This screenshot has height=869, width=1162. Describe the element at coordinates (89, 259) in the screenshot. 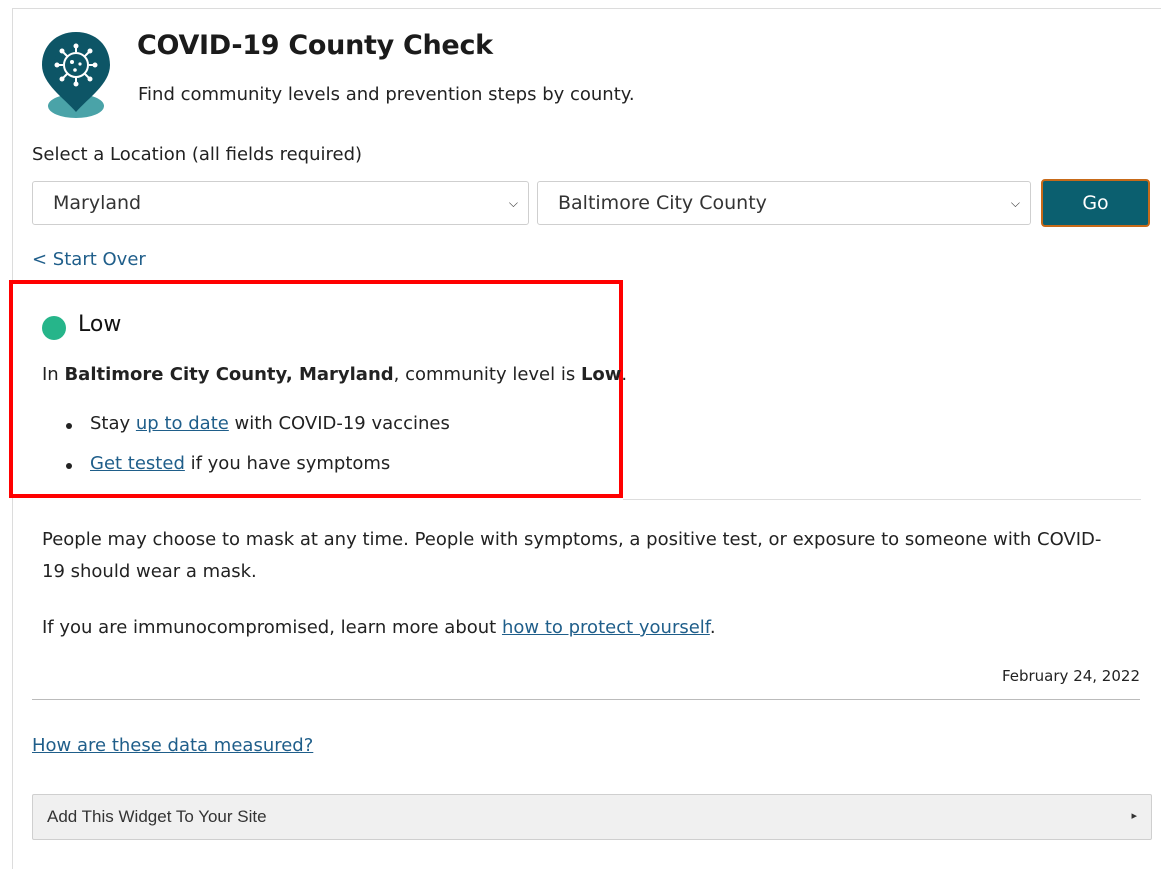

I see `start-over-link: < Start Over` at that location.